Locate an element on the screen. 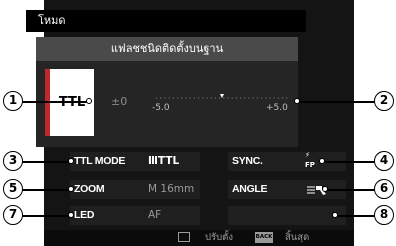  callout-1: 1 is located at coordinates (13, 101).